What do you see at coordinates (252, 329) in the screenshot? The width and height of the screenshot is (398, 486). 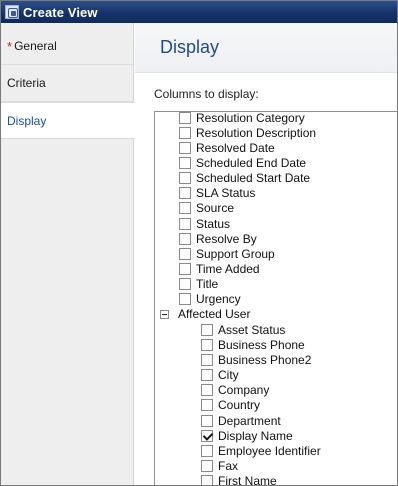 I see `column-option-label: Asset Status` at bounding box center [252, 329].